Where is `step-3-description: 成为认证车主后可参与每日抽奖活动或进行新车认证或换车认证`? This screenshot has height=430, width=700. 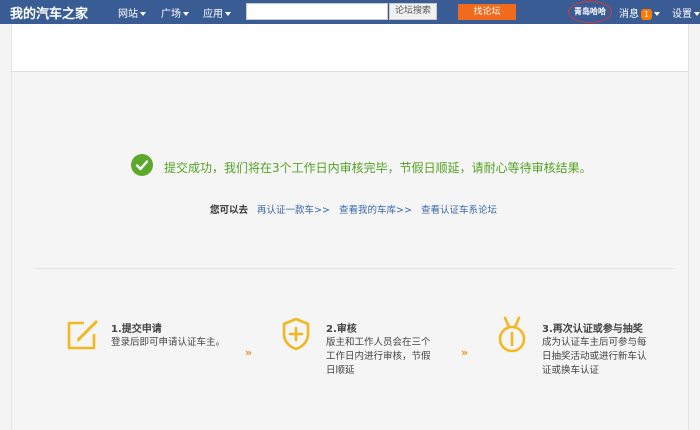 step-3-description: 成为认证车主后可参与每日抽奖活动或进行新车认证或换车认证 is located at coordinates (594, 356).